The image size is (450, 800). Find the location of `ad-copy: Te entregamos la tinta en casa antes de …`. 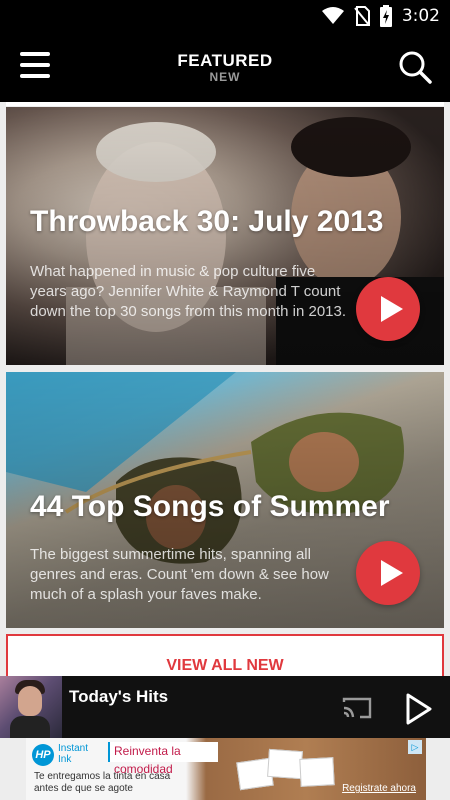

ad-copy: Te entregamos la tinta en casa antes de … is located at coordinates (102, 782).